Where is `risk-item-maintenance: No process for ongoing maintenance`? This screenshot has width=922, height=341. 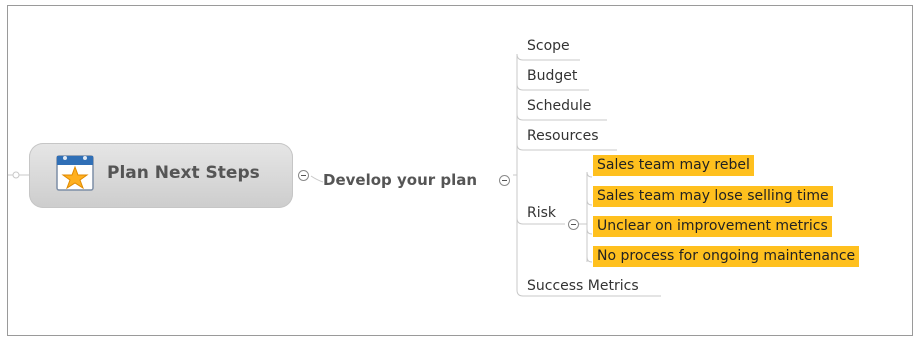
risk-item-maintenance: No process for ongoing maintenance is located at coordinates (726, 256).